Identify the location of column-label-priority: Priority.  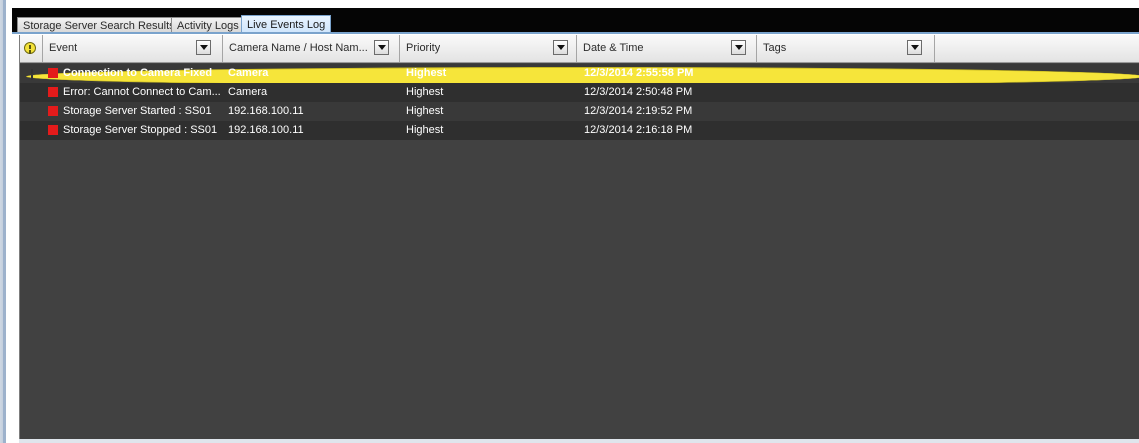
(423, 48).